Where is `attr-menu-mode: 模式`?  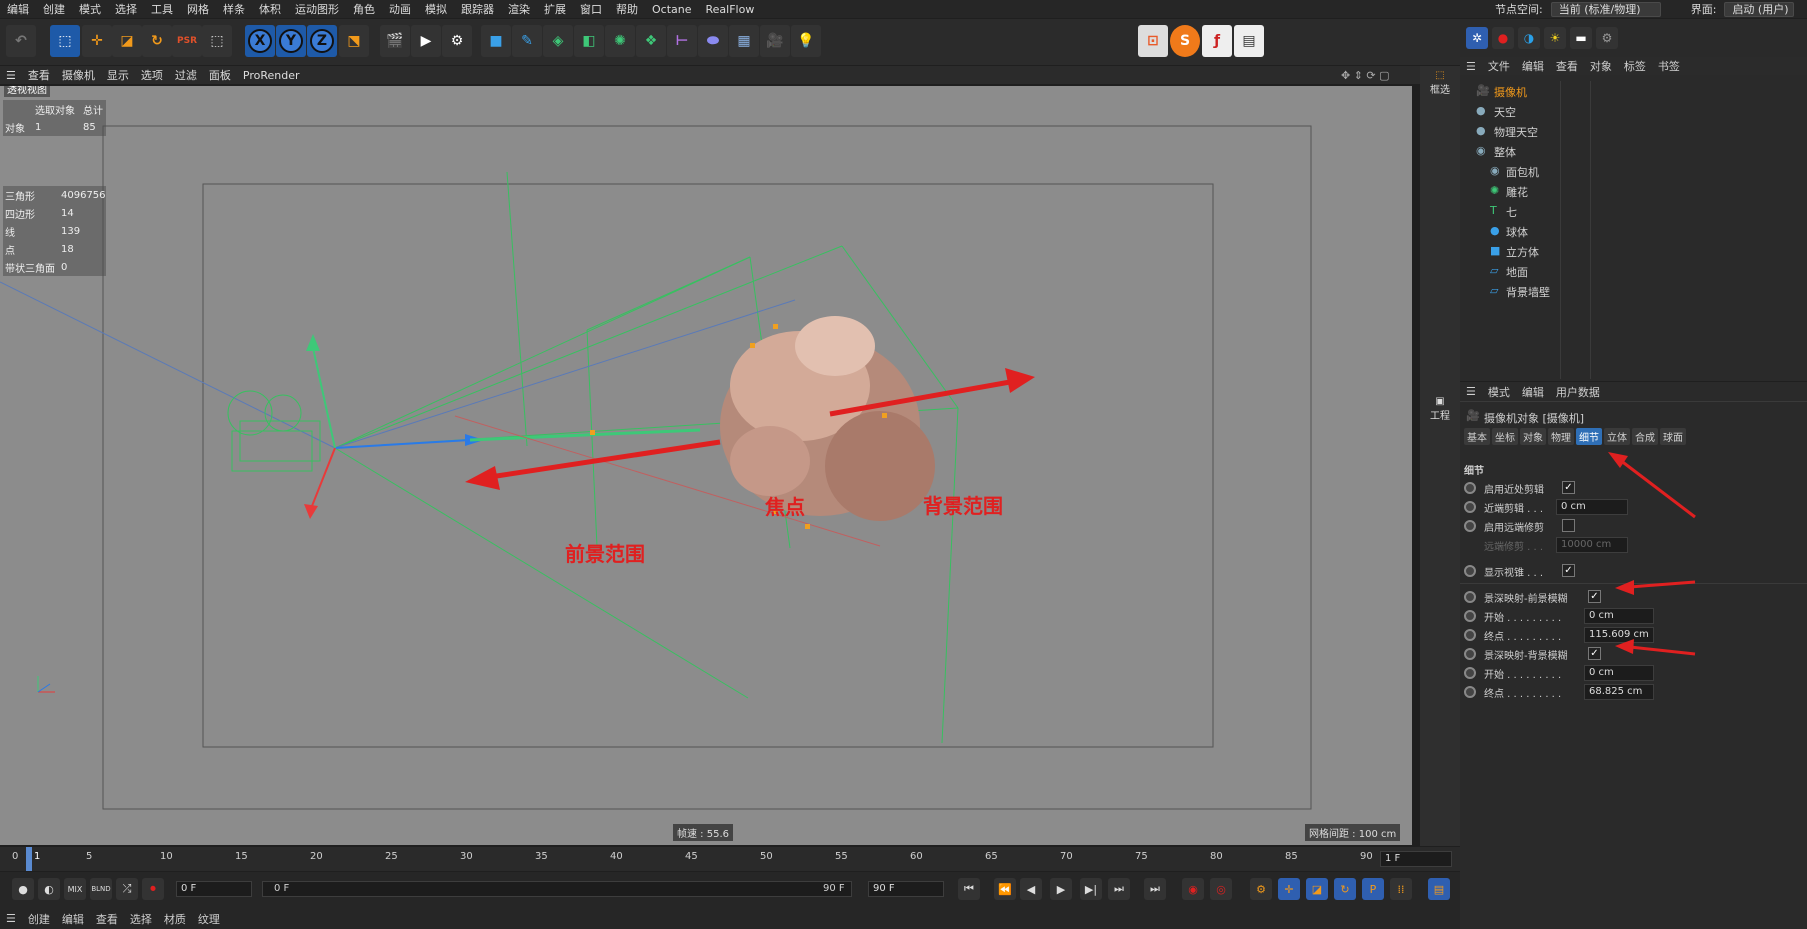 attr-menu-mode: 模式 is located at coordinates (1499, 392).